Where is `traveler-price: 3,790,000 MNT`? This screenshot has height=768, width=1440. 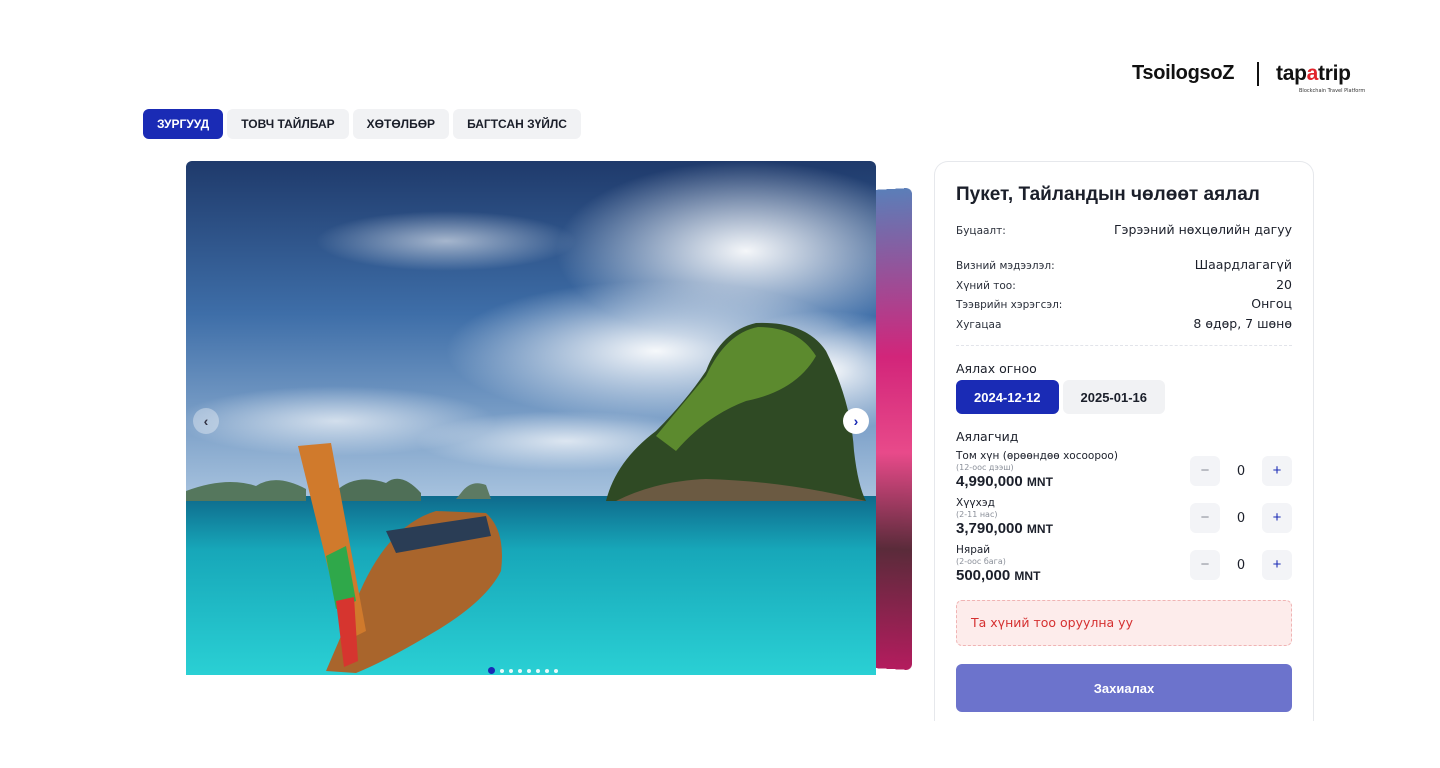
traveler-price: 3,790,000 MNT is located at coordinates (1004, 528).